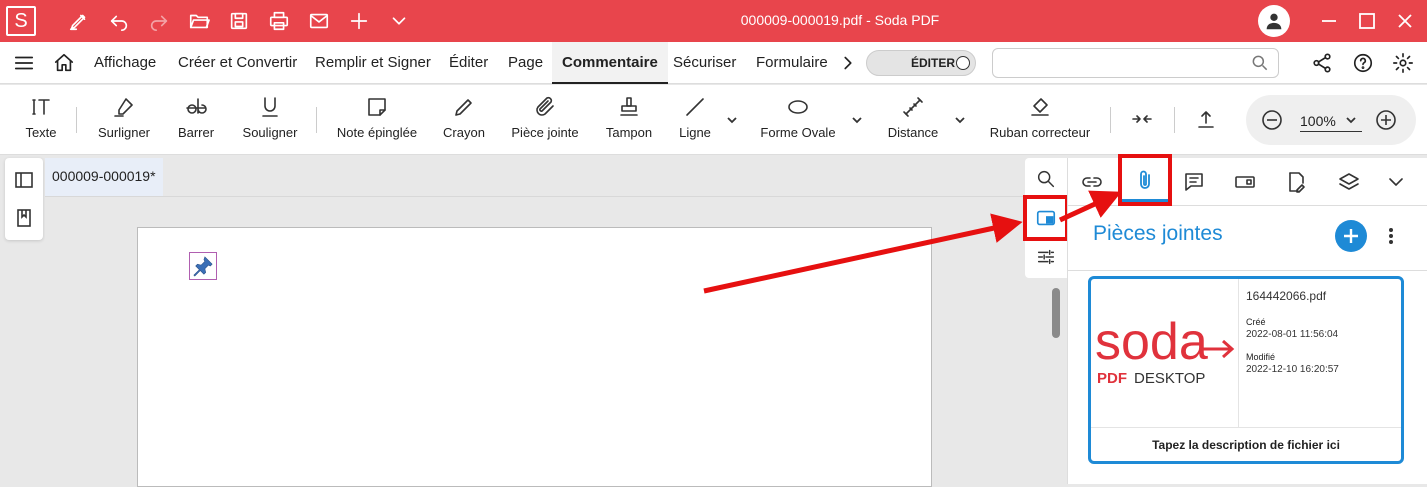 Image resolution: width=1427 pixels, height=487 pixels. I want to click on upload-icon, so click(1206, 119).